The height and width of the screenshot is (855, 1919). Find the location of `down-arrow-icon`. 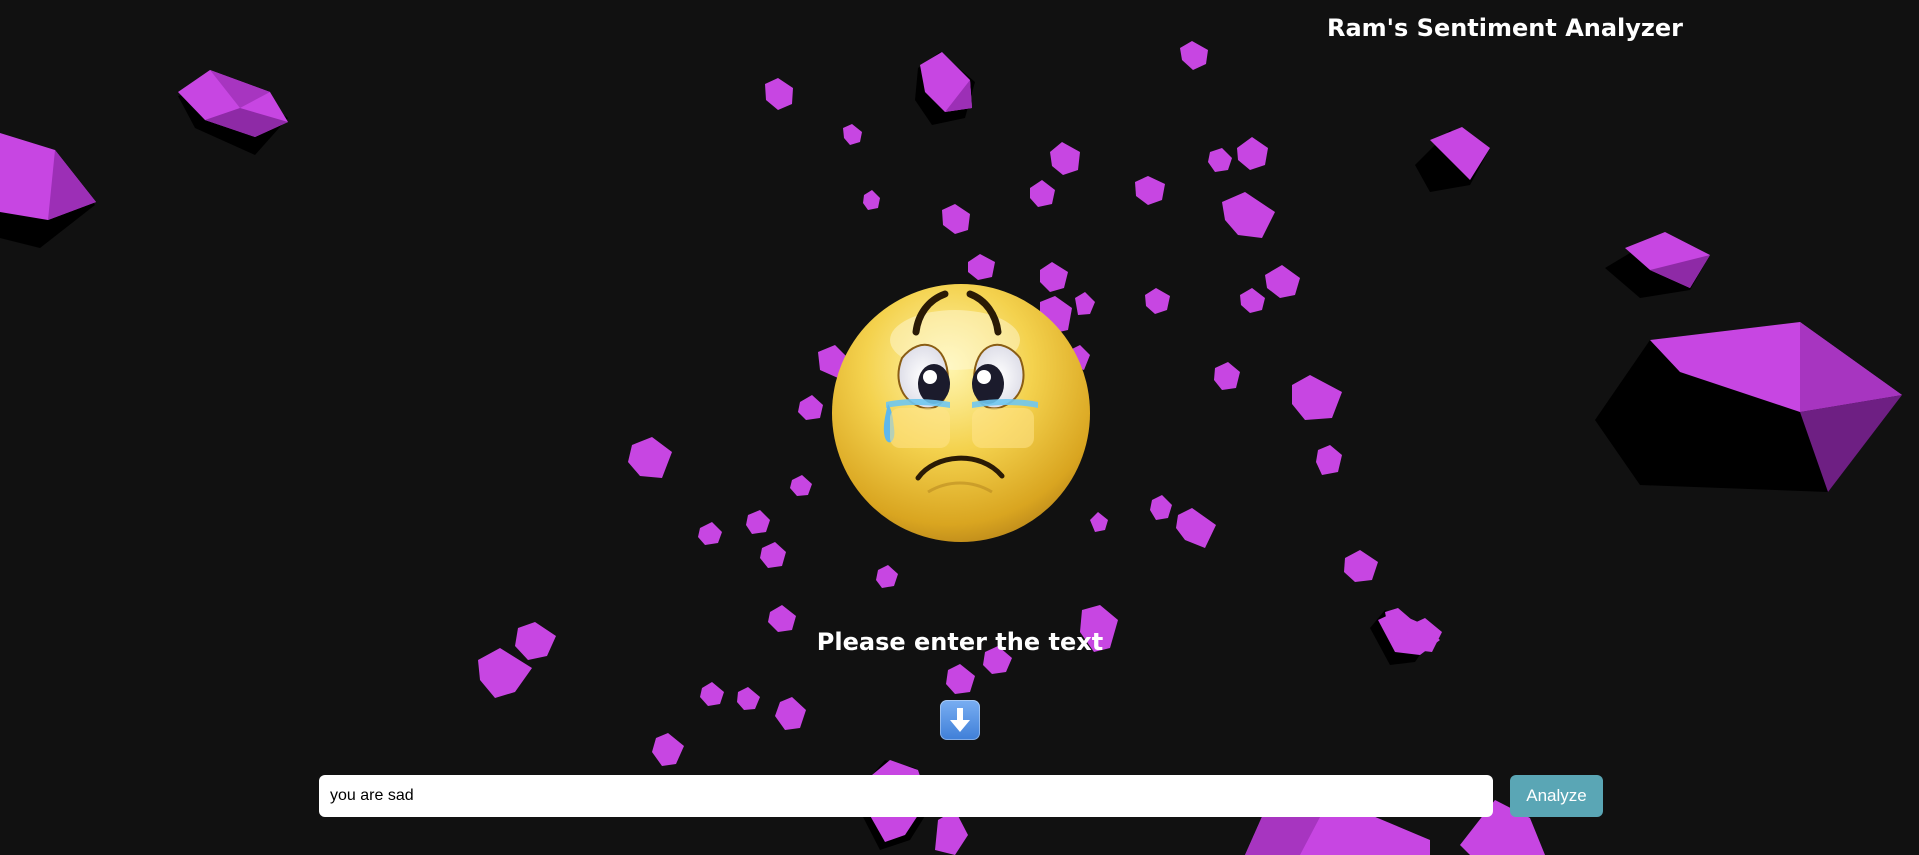

down-arrow-icon is located at coordinates (960, 720).